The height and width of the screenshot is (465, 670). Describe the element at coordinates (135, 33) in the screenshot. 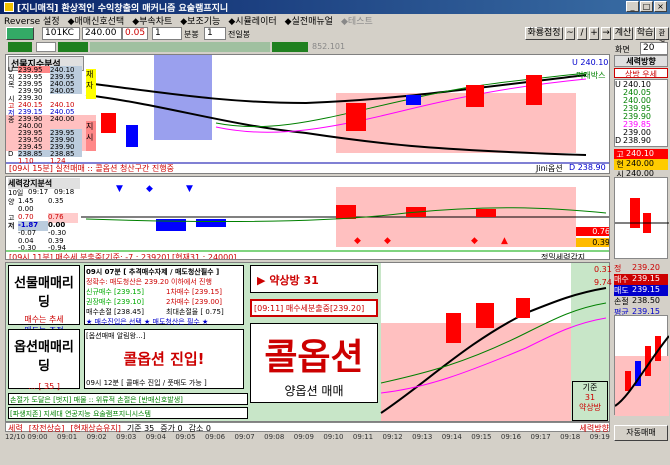

I see `step-field: 0.05` at that location.